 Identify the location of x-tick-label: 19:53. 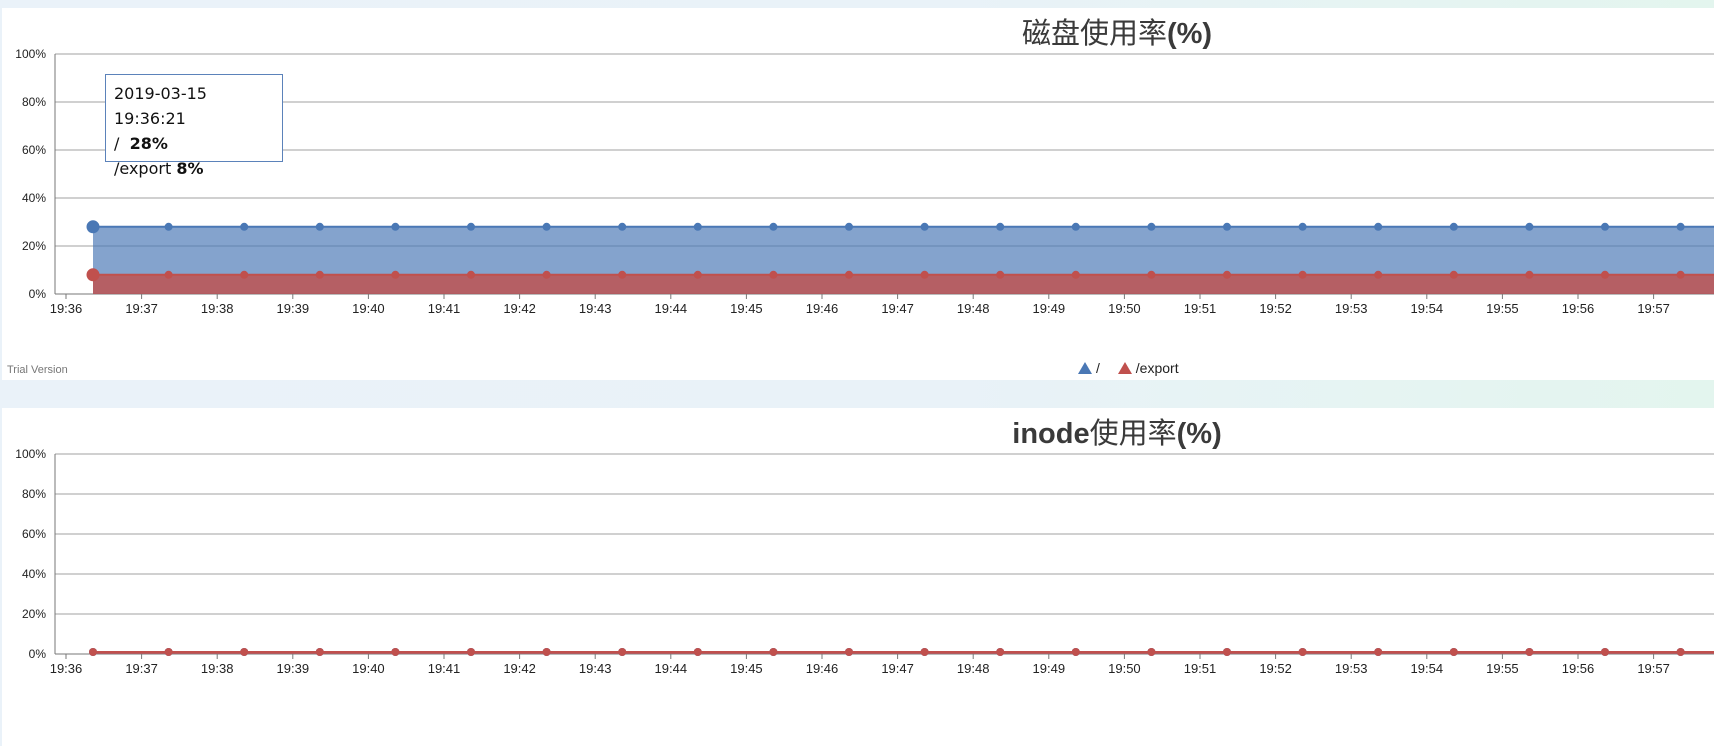
(1351, 668).